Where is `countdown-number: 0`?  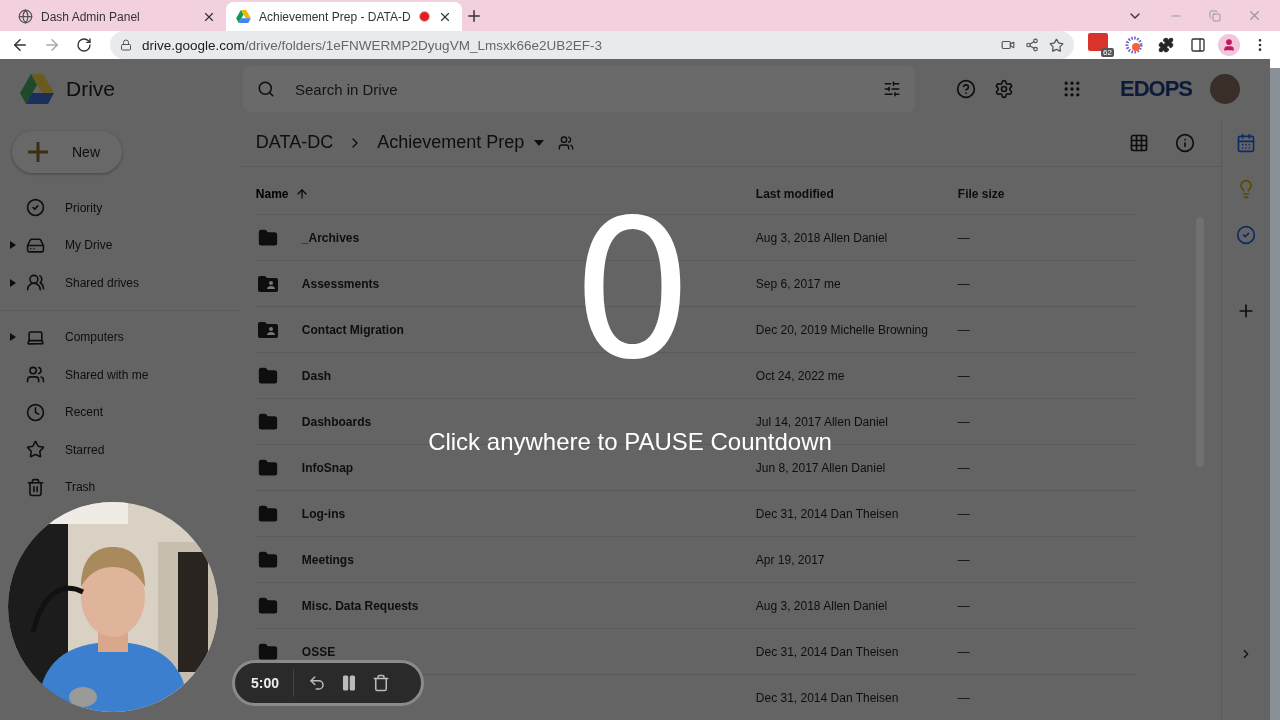
countdown-number: 0 is located at coordinates (632, 291).